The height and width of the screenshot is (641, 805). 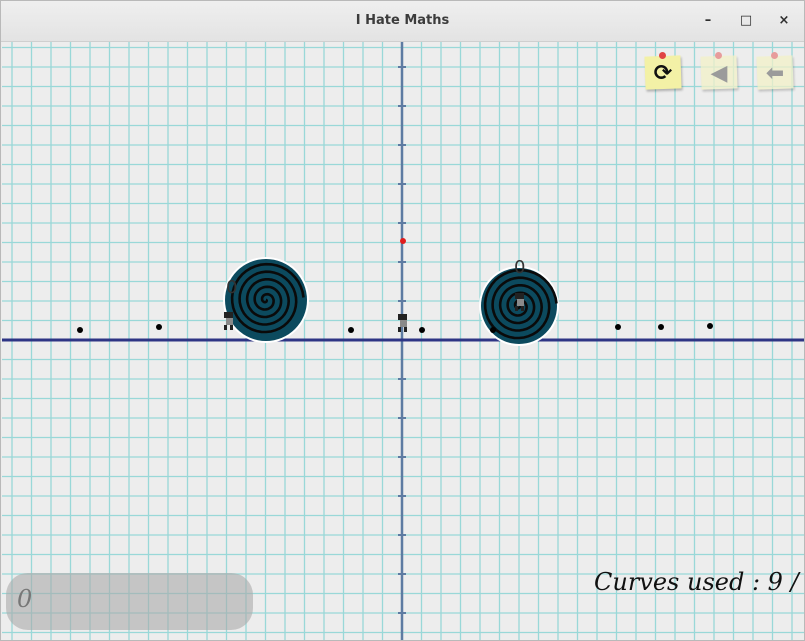 What do you see at coordinates (708, 21) in the screenshot?
I see `minimize-button: –` at bounding box center [708, 21].